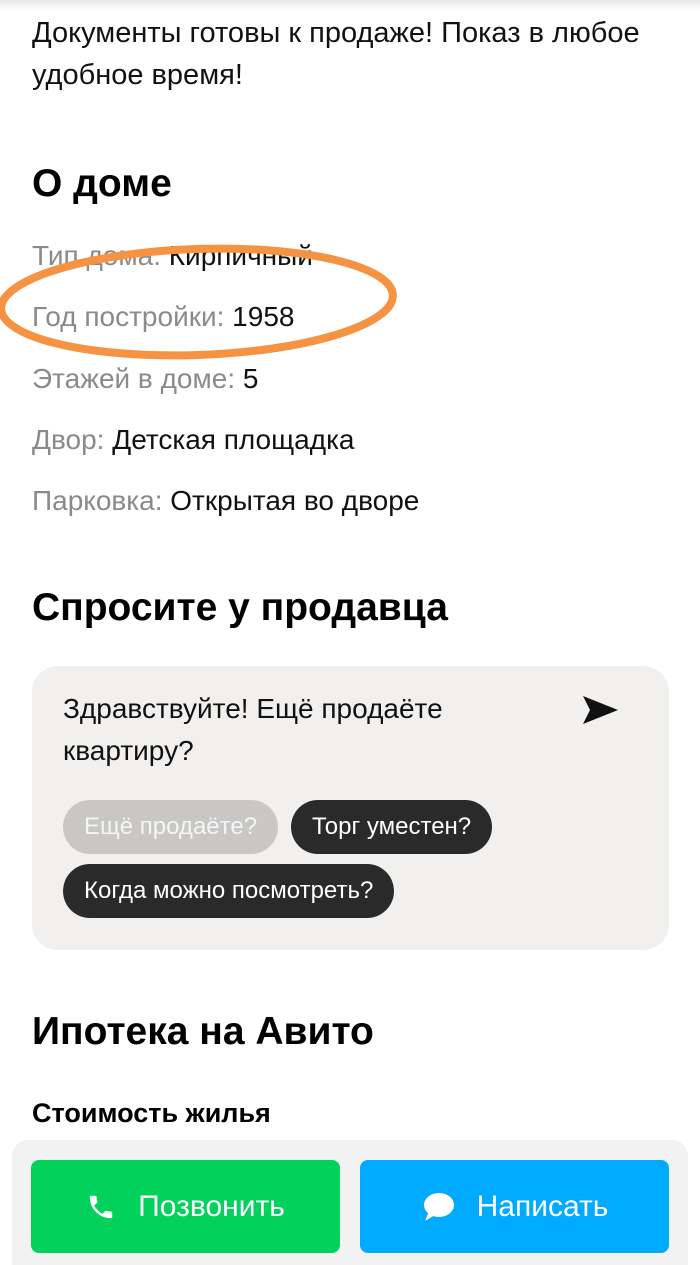  What do you see at coordinates (203, 1031) in the screenshot?
I see `mortgage-heading: Ипотека на Авито` at bounding box center [203, 1031].